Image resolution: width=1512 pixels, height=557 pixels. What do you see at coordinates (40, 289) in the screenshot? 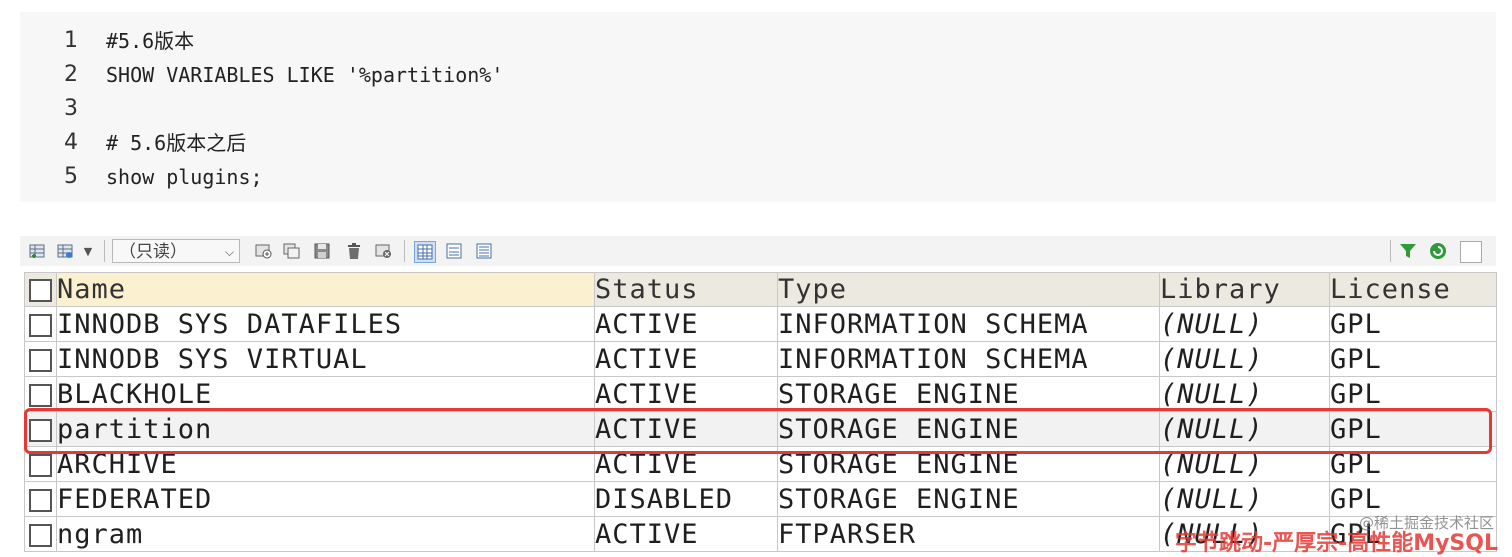
I see `select-all-checkbox` at bounding box center [40, 289].